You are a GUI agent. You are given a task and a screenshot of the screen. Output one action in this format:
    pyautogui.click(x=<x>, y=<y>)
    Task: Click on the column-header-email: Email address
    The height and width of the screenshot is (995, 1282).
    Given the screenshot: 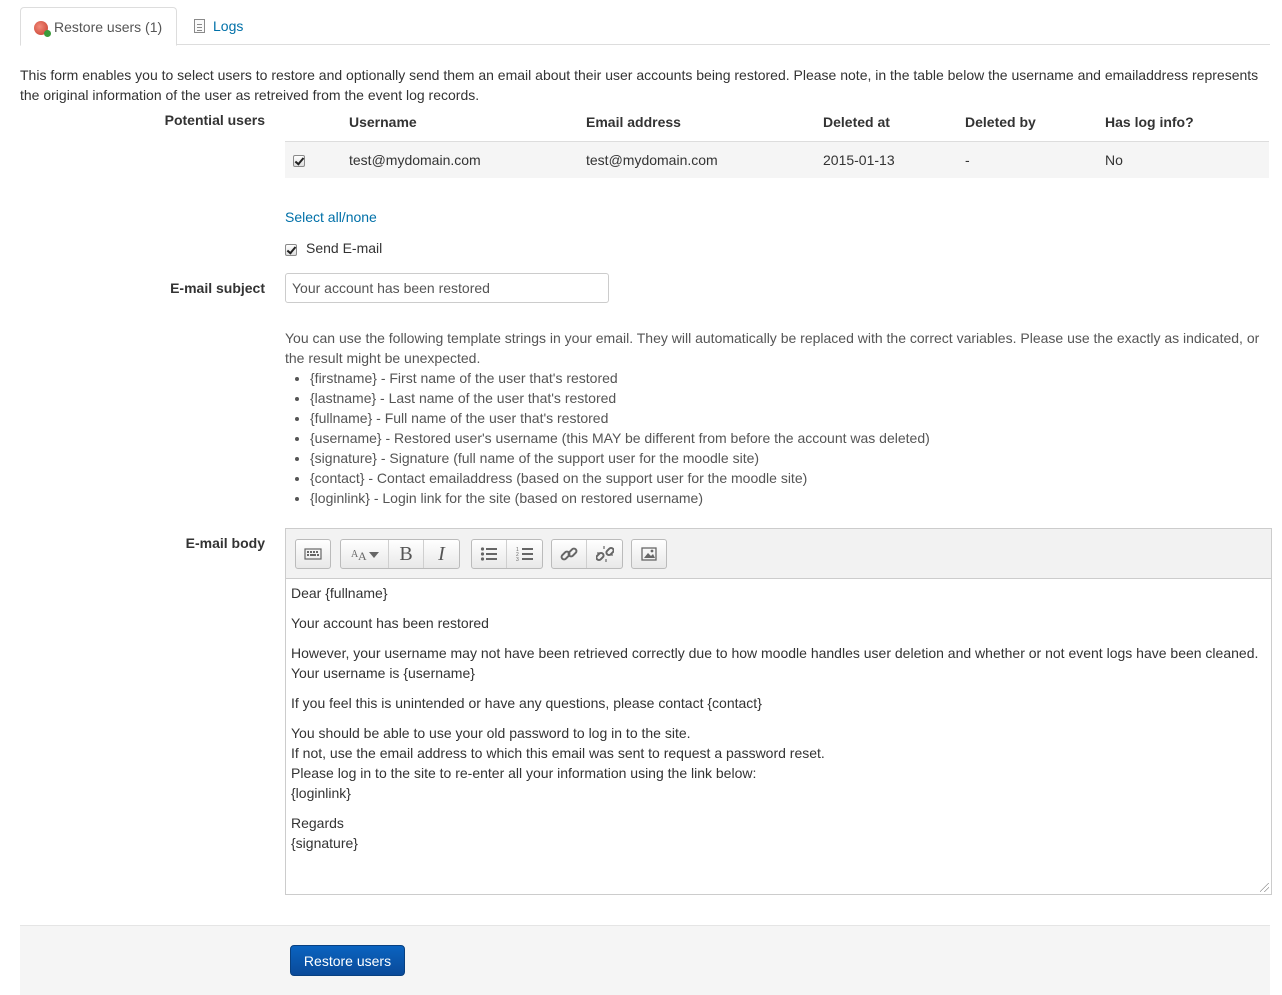 What is the action you would take?
    pyautogui.click(x=704, y=123)
    